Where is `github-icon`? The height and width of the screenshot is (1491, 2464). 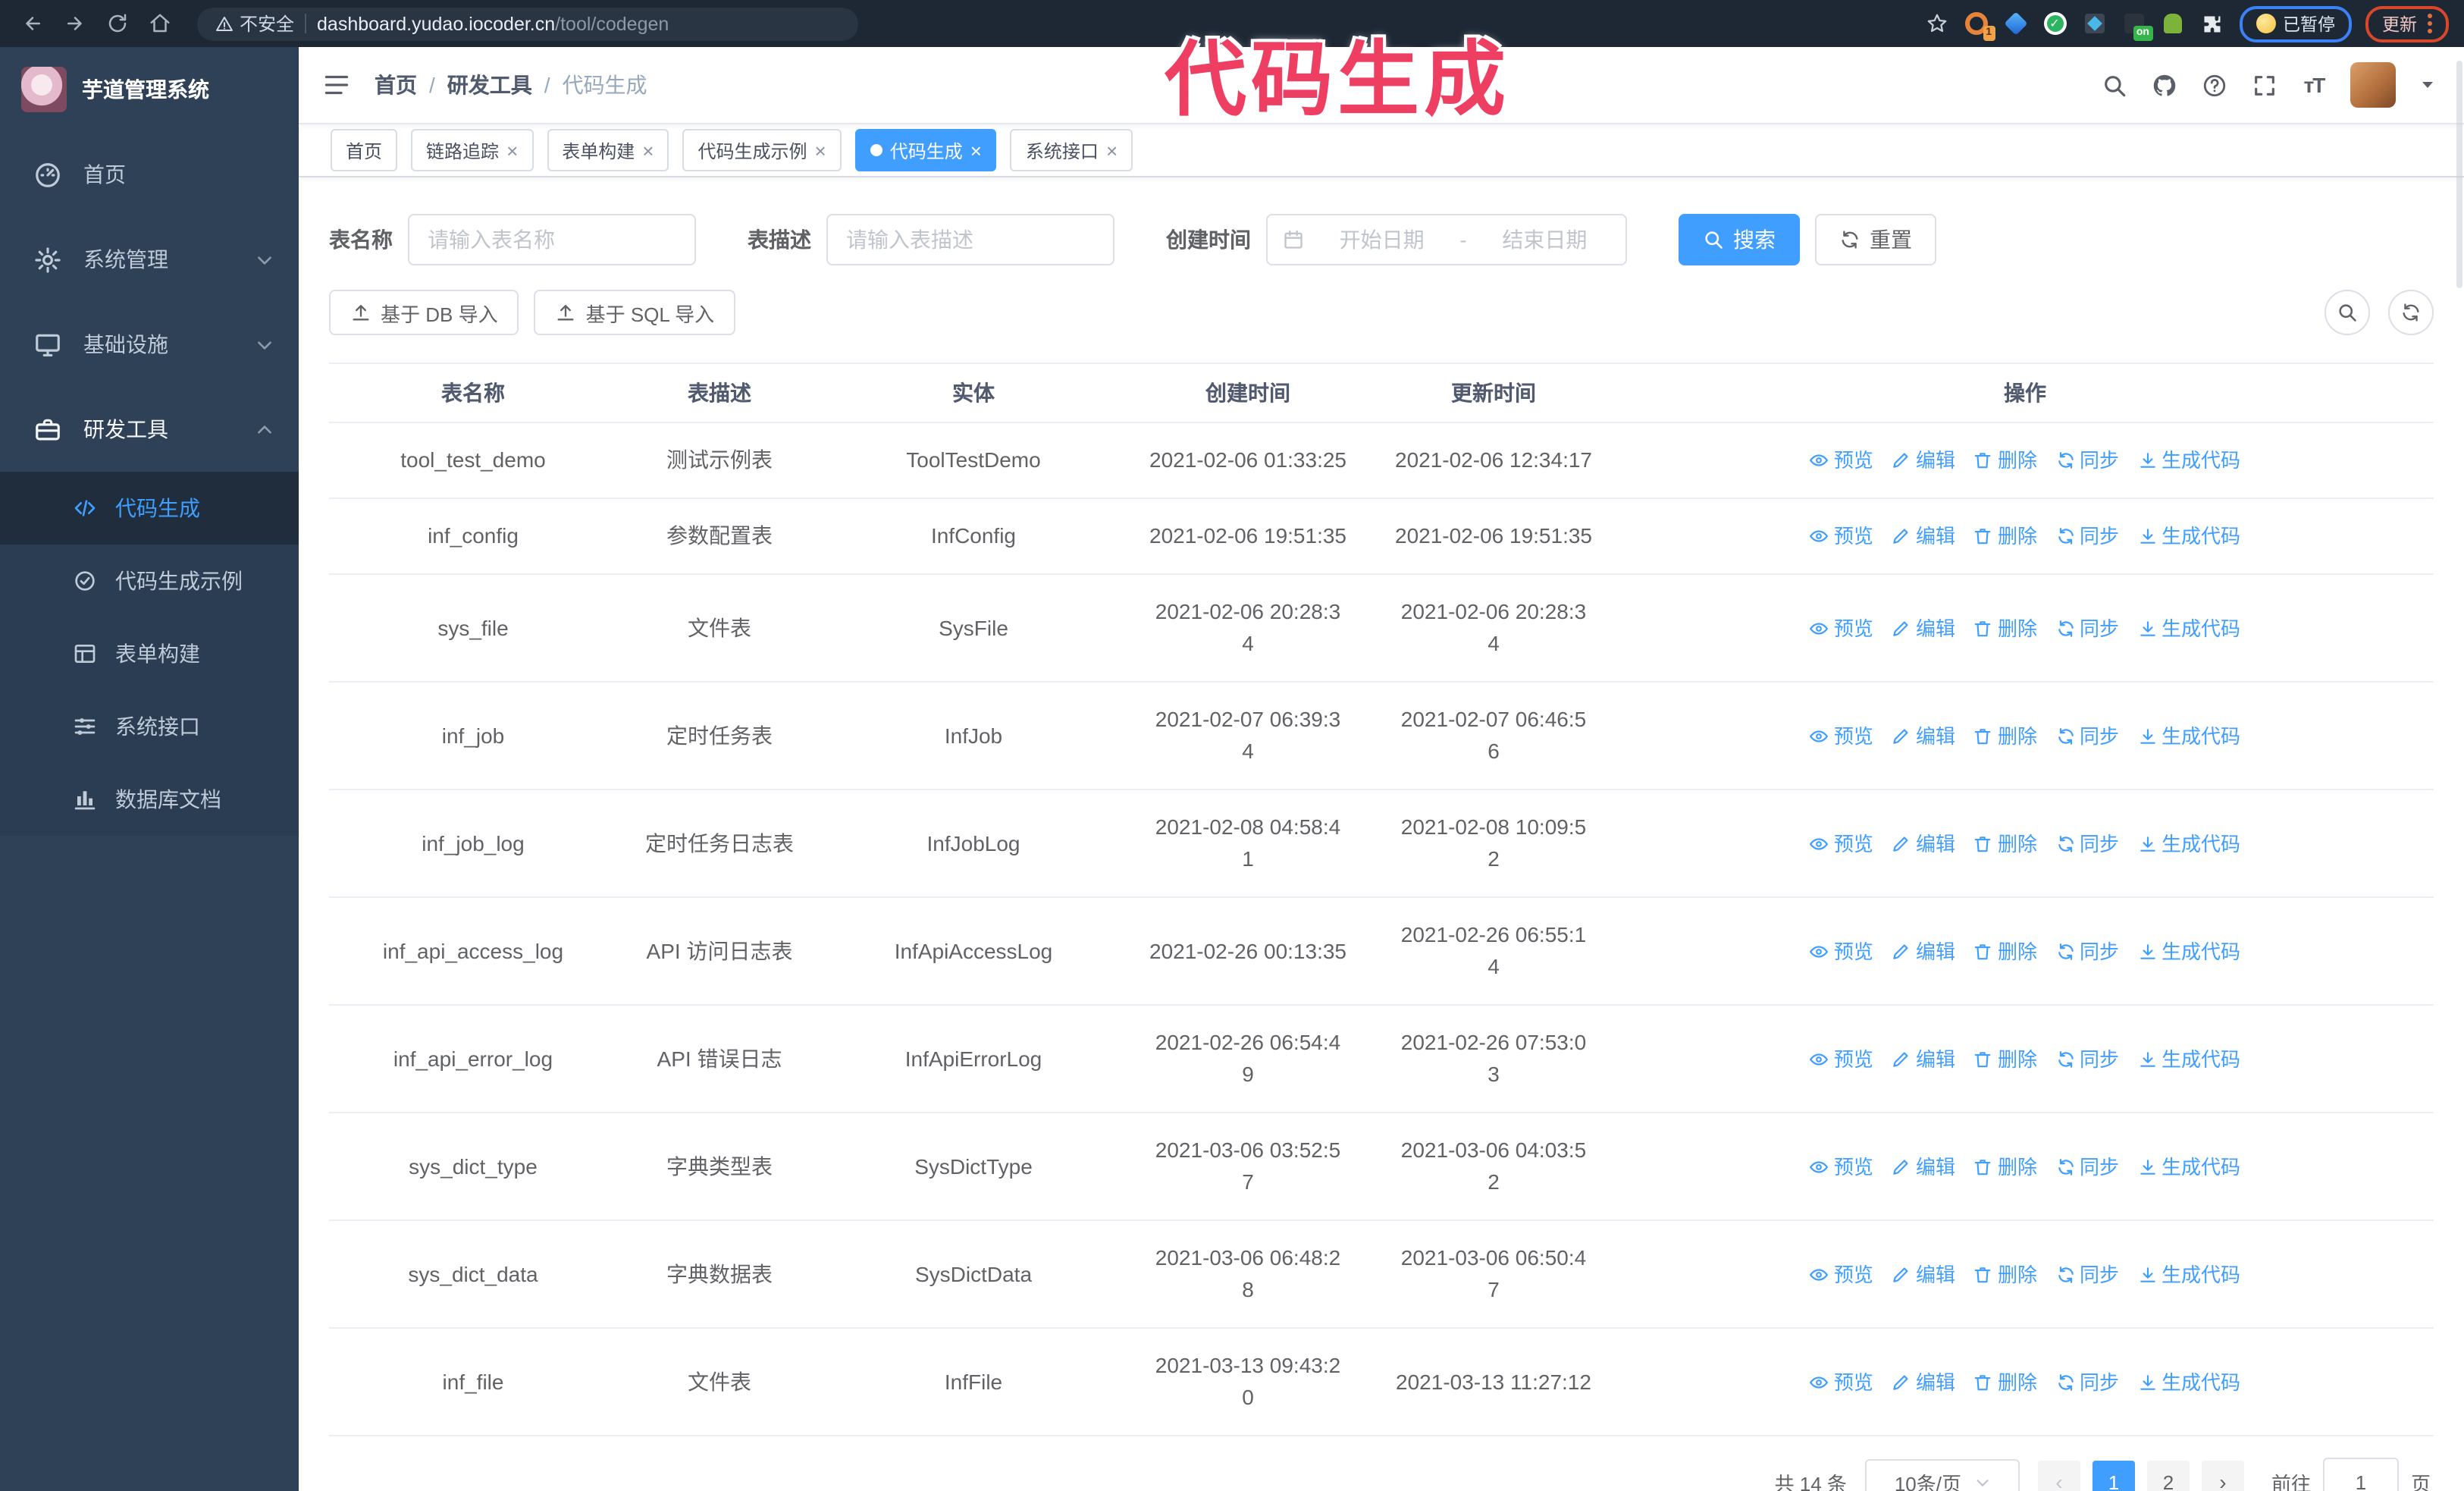 github-icon is located at coordinates (2163, 85).